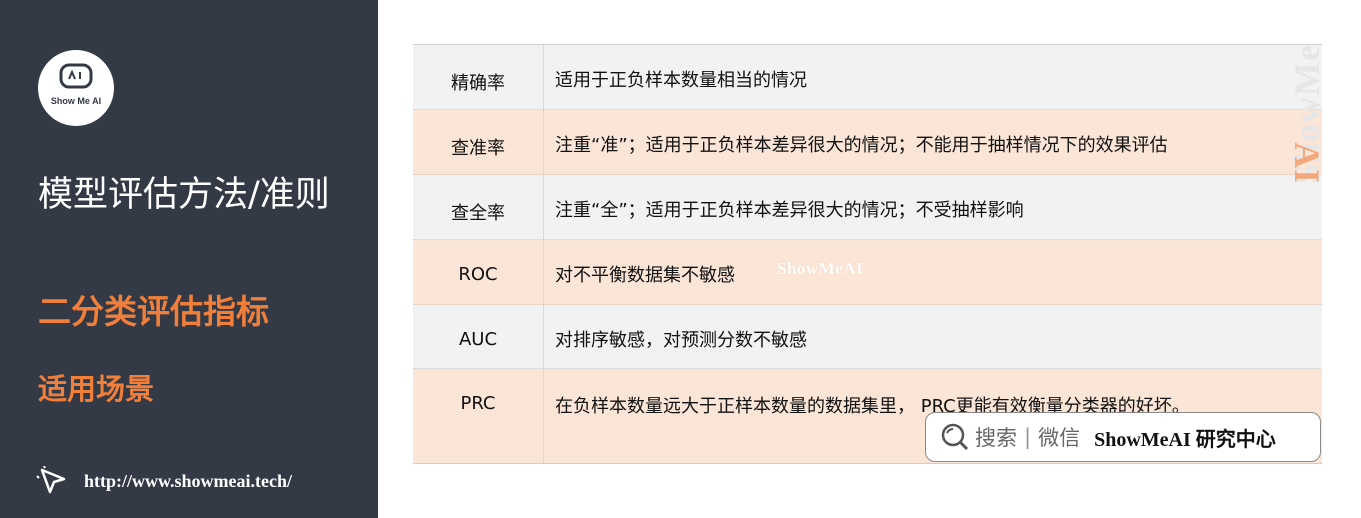 The image size is (1361, 518). Describe the element at coordinates (867, 337) in the screenshot. I see `table-row: AUC 对排序敏感，对预测分数不敏感` at that location.